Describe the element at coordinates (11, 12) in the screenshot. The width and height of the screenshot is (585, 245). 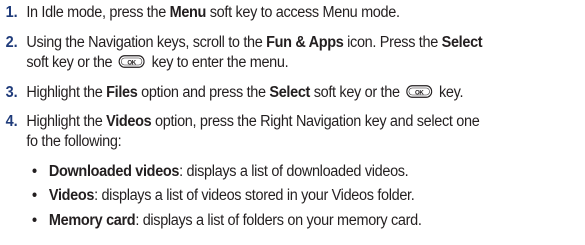
I see `step-number: 1.` at that location.